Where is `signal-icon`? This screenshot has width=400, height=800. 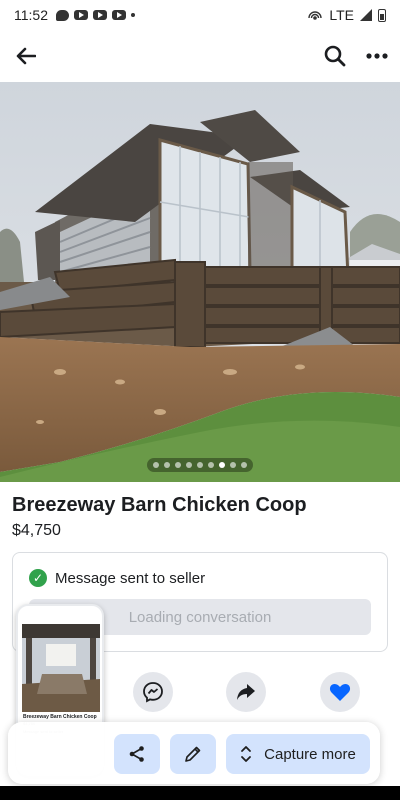
signal-icon is located at coordinates (366, 15).